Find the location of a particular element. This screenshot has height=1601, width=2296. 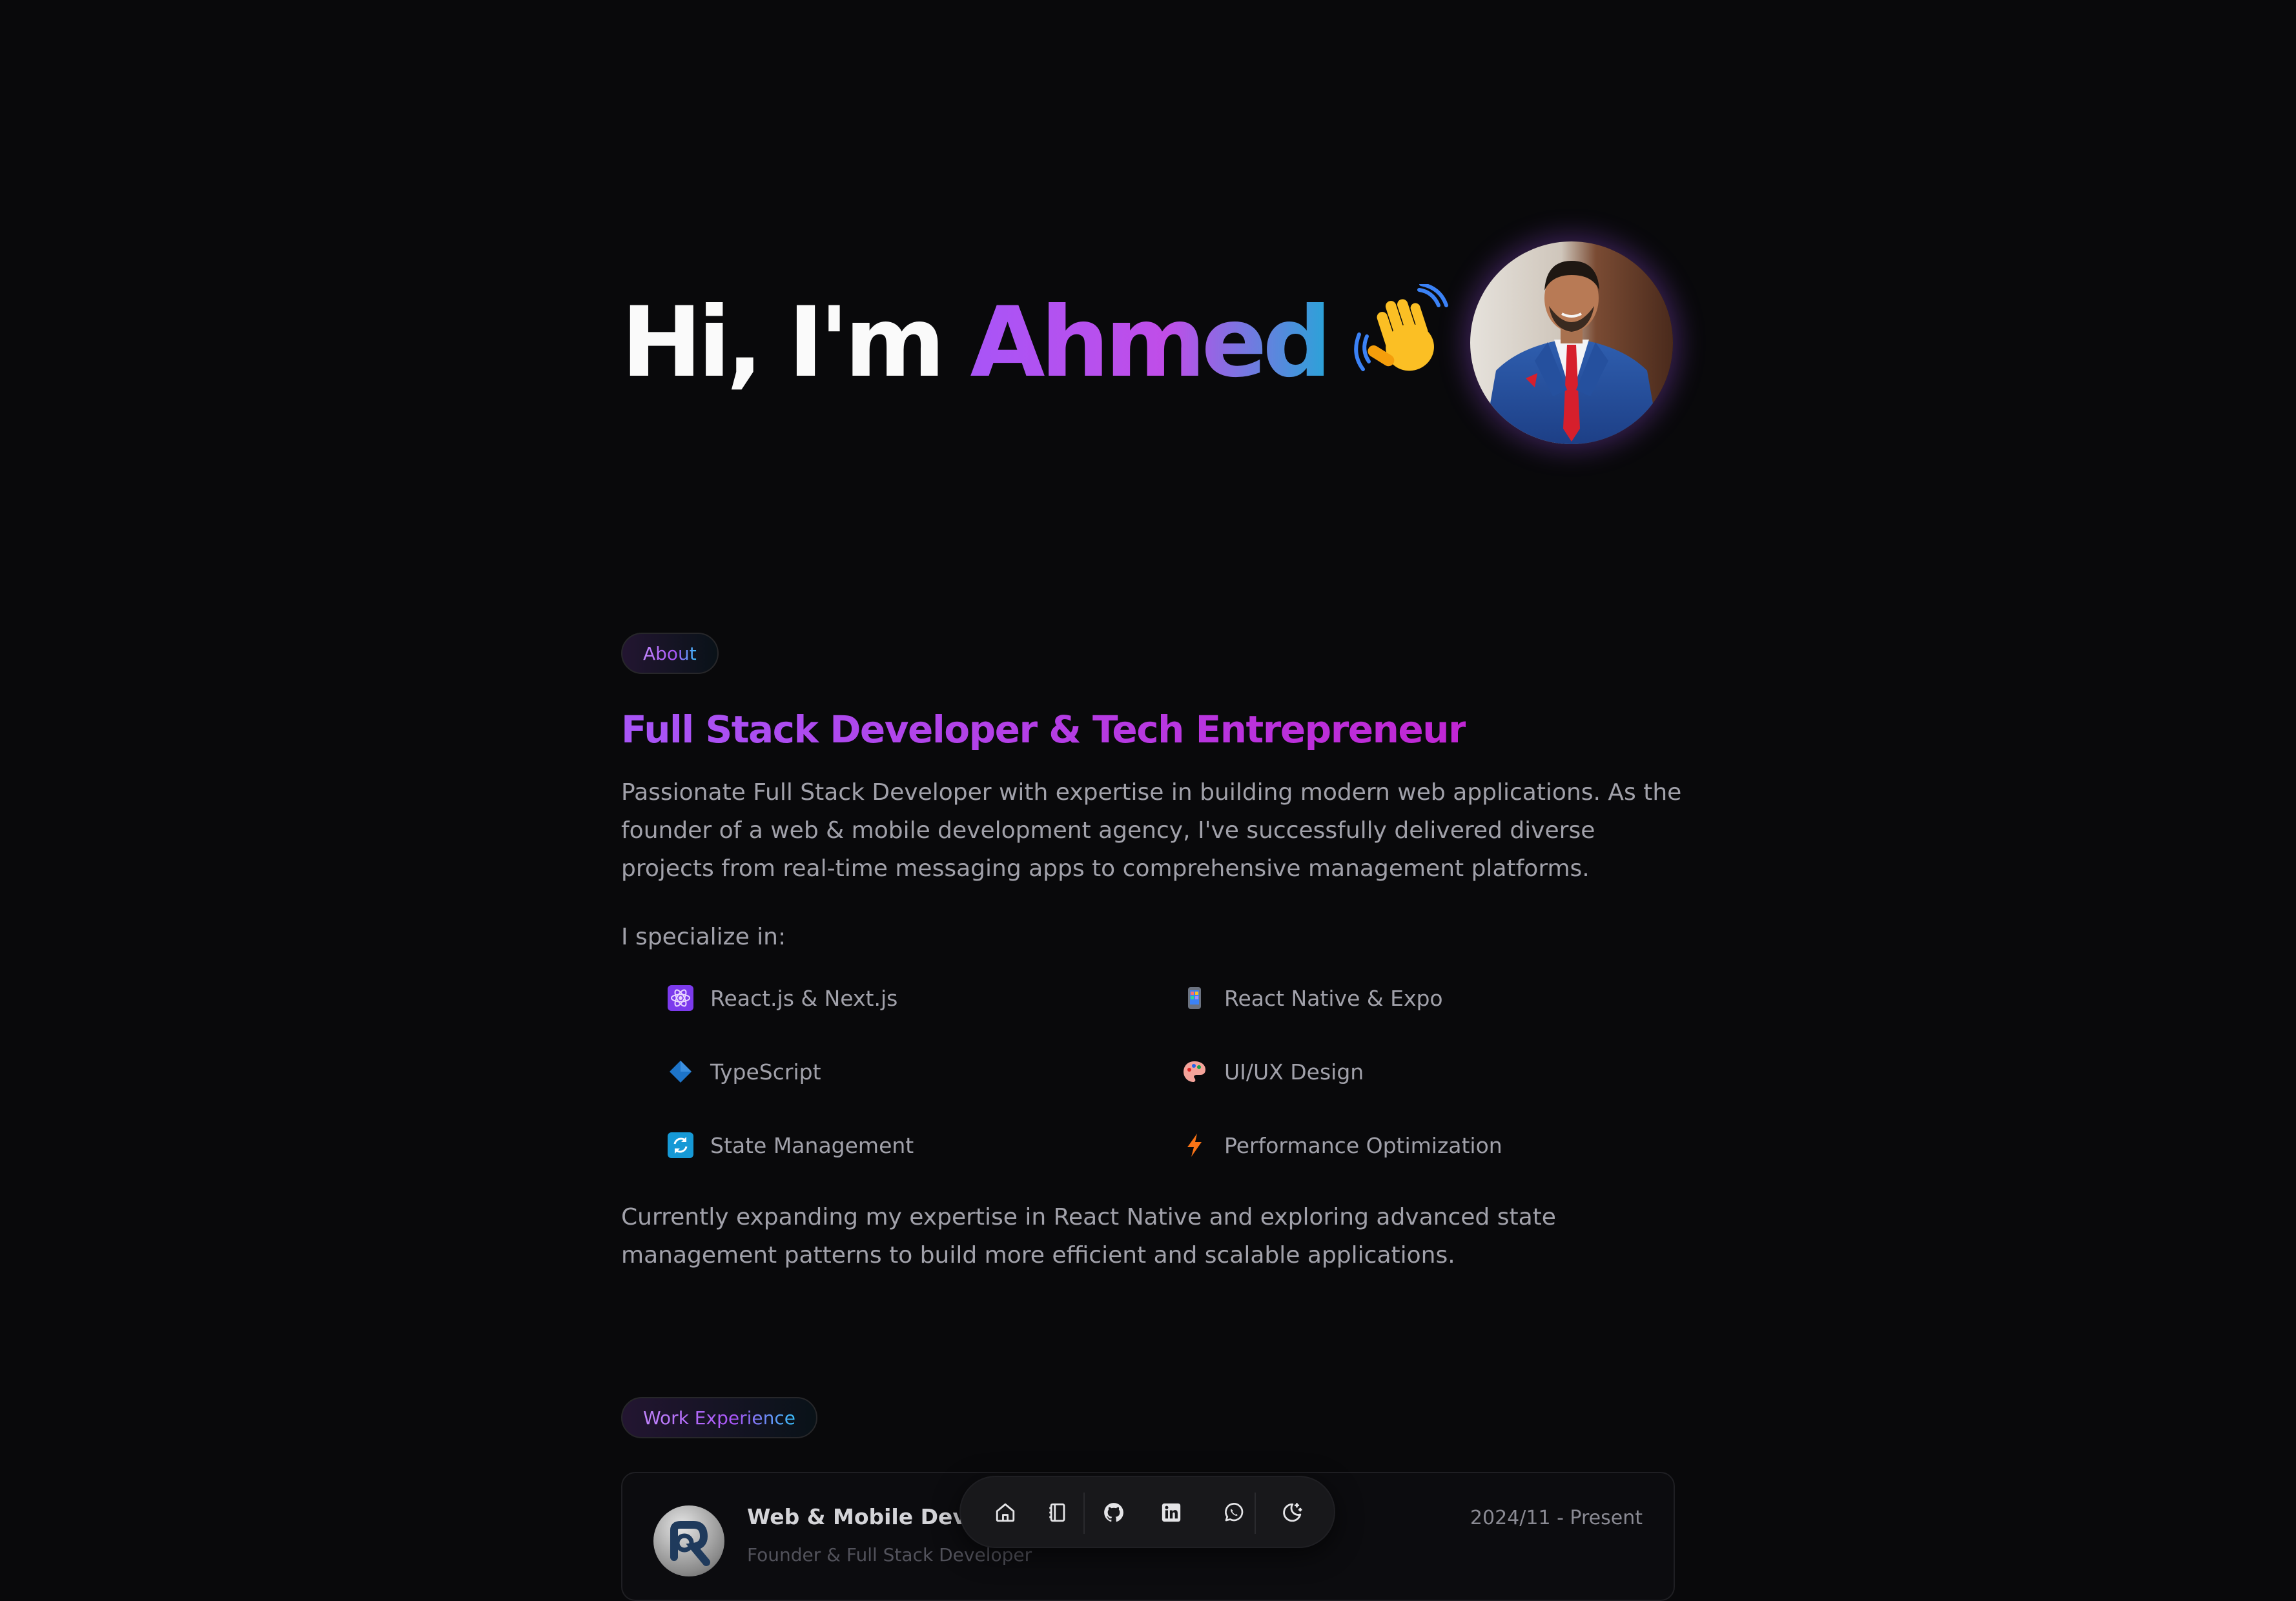

blue-diamond-icon is located at coordinates (680, 1072).